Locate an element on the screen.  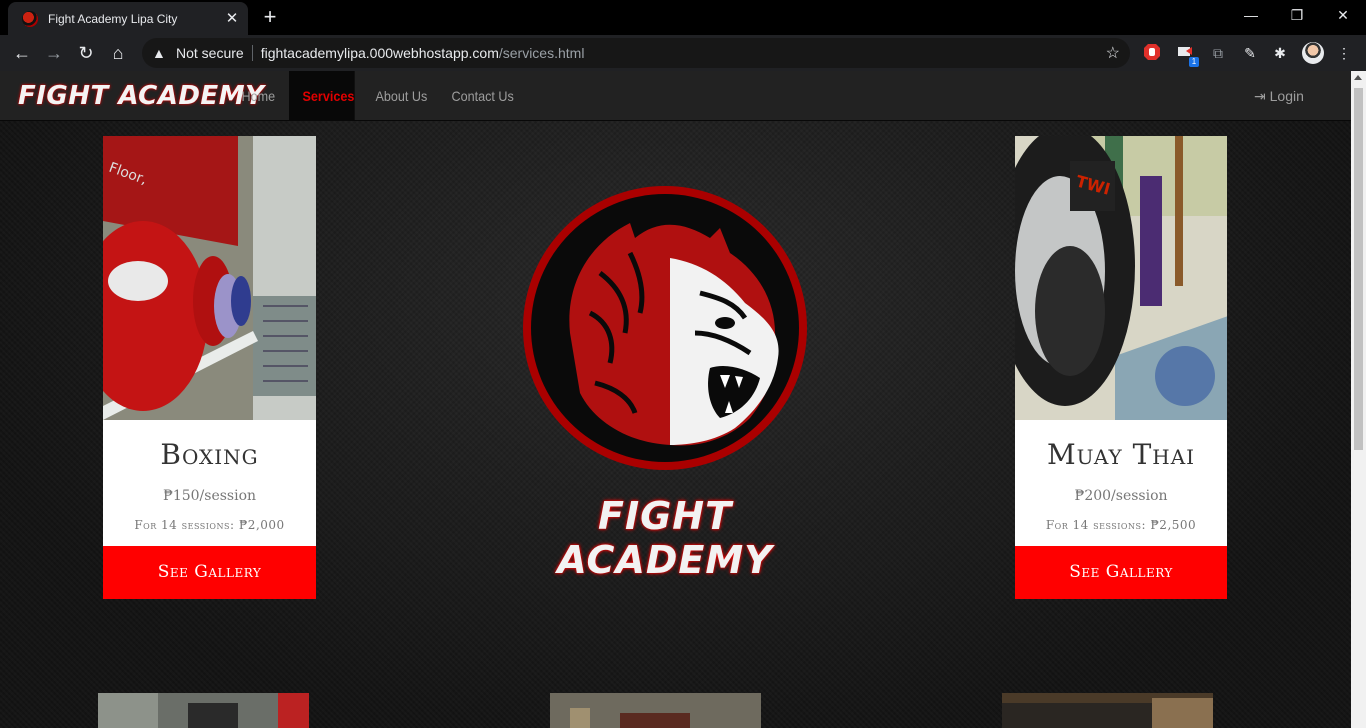
new-tab-button: + is located at coordinates (270, 18).